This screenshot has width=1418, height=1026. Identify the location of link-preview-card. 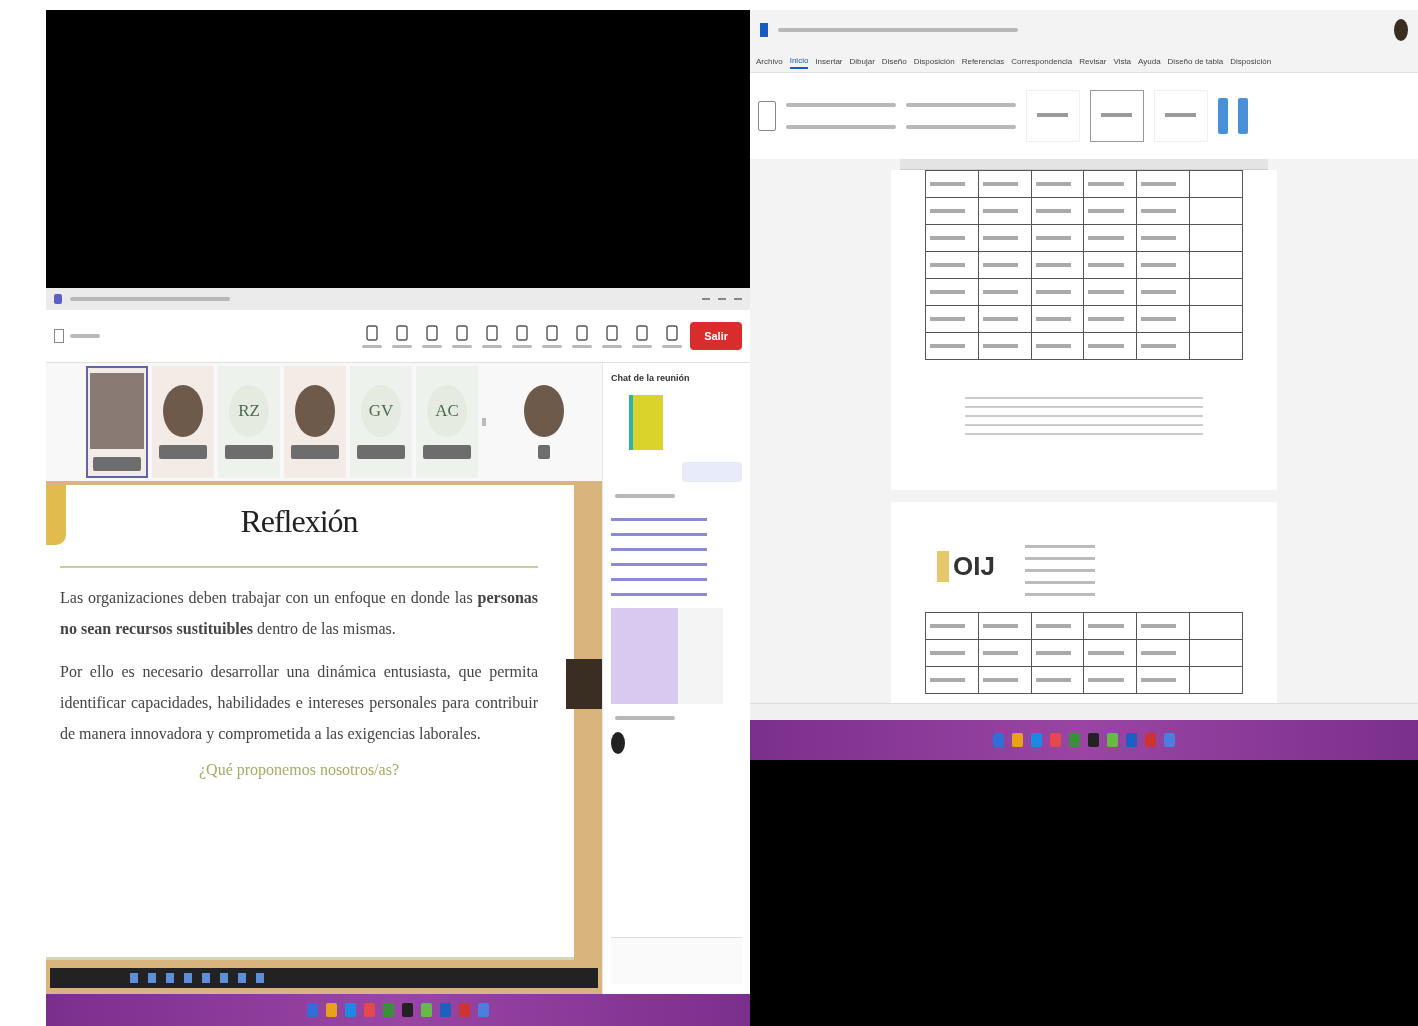
(667, 656).